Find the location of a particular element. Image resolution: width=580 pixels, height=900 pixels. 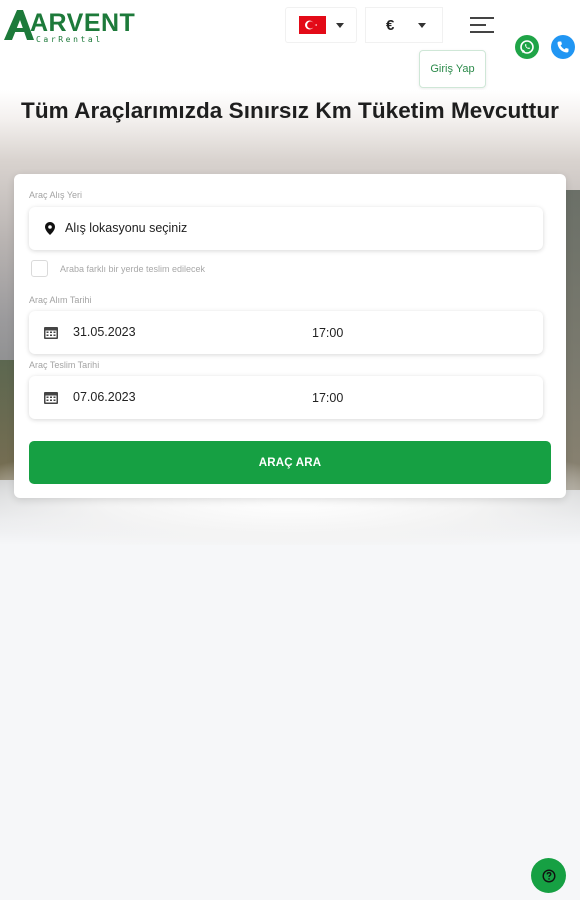

pickup-location-label: Araç Alış Yeri is located at coordinates (56, 195).